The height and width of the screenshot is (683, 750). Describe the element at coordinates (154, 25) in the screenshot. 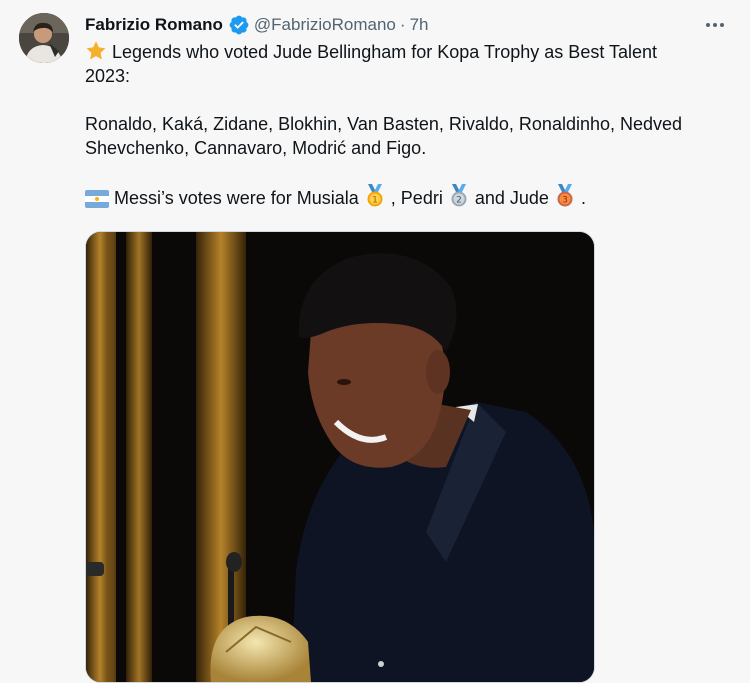

I see `author-name: Fabrizio Romano` at that location.